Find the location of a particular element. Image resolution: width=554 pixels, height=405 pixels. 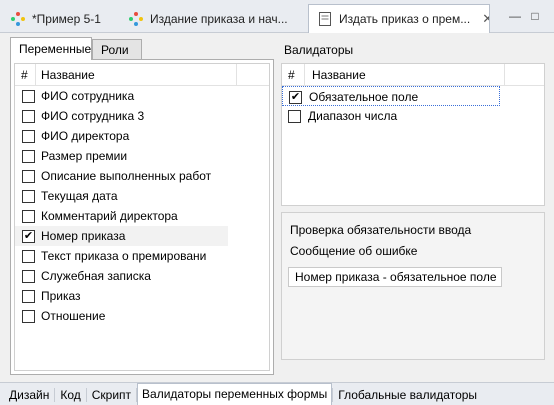

table-row: Текущая дата is located at coordinates (121, 196).